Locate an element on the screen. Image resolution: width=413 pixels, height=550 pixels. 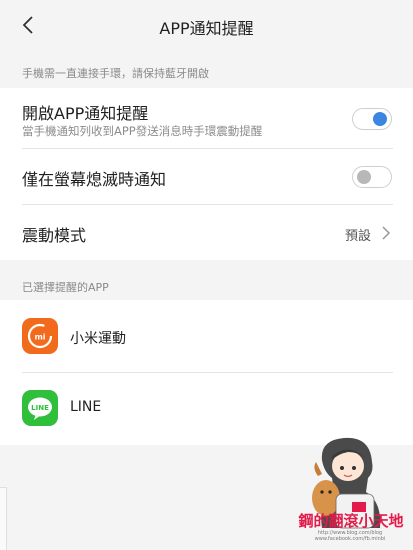
line-icon: LINE is located at coordinates (40, 408).